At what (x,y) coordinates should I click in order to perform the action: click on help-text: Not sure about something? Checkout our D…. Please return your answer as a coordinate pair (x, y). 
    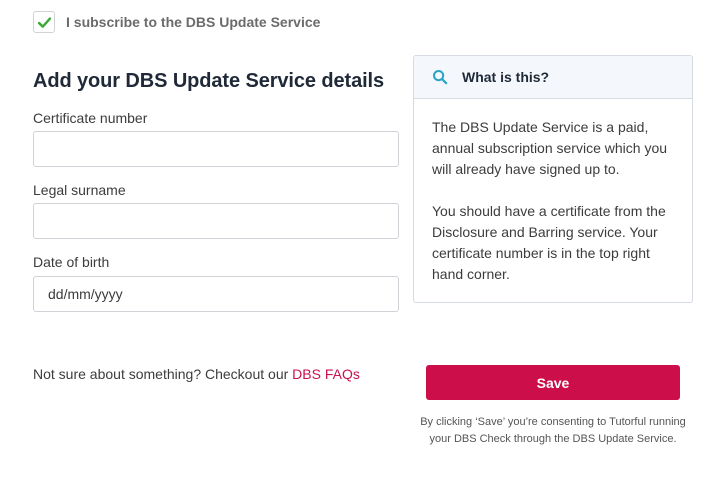
    Looking at the image, I should click on (196, 374).